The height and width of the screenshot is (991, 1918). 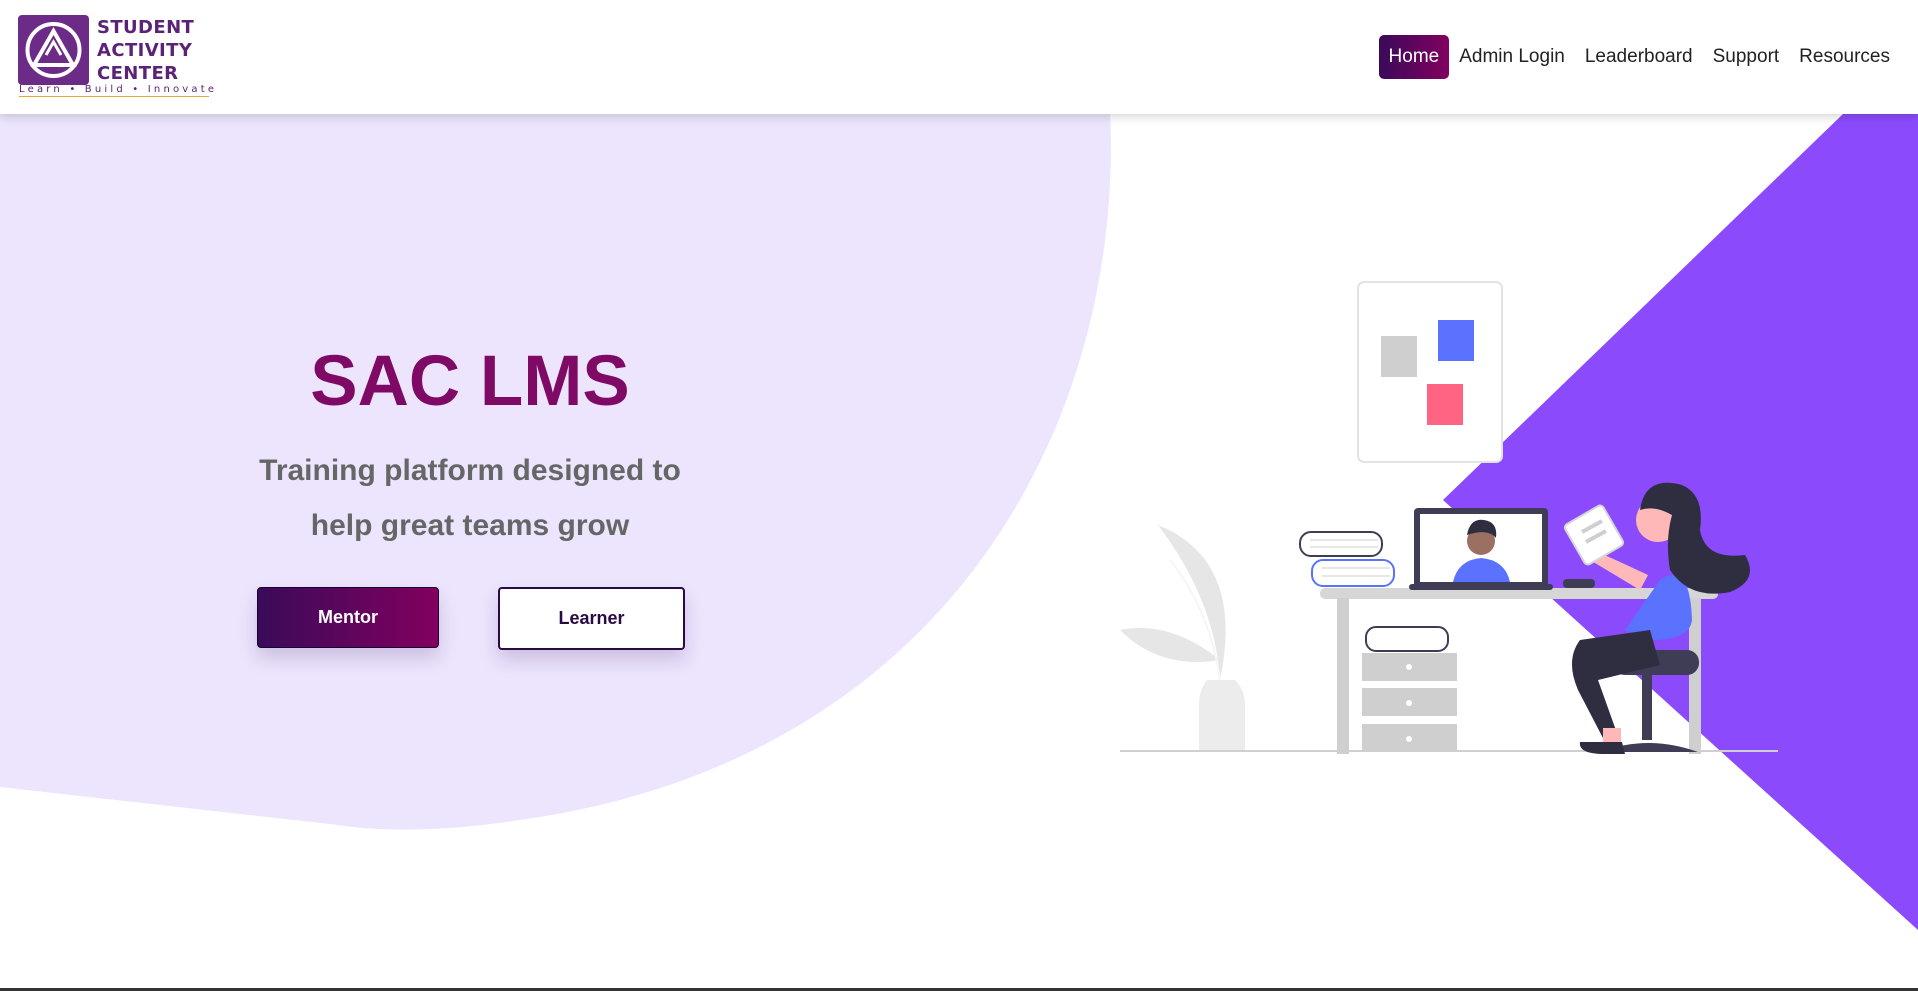 I want to click on book-bottom, so click(x=1353, y=573).